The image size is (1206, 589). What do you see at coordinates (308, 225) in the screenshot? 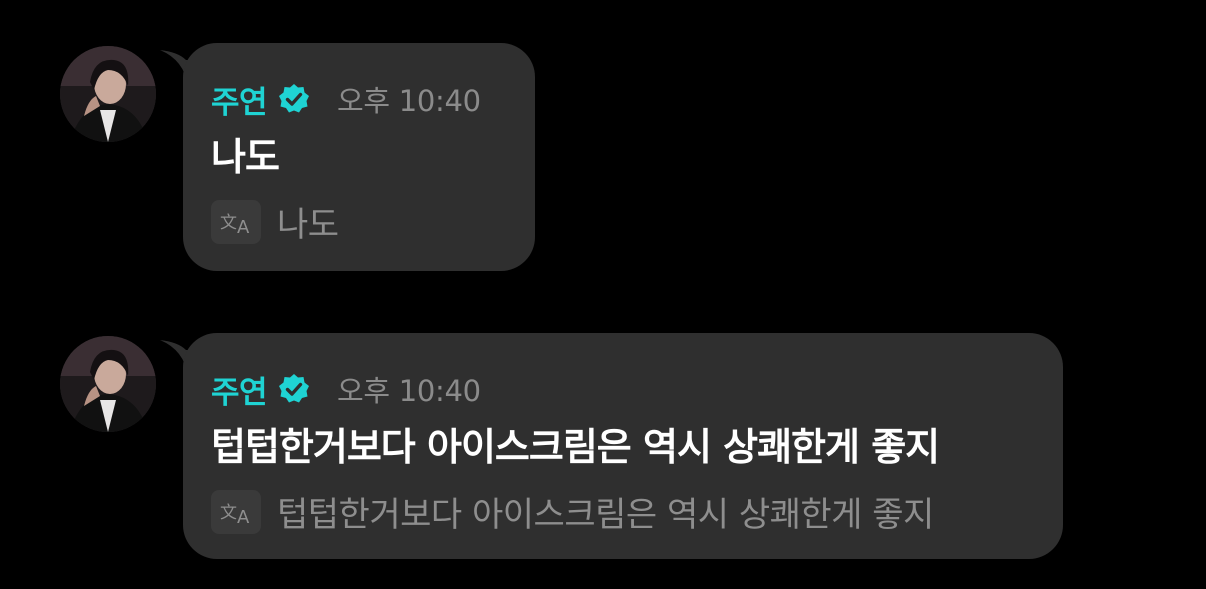
I see `translation-text: 나도` at bounding box center [308, 225].